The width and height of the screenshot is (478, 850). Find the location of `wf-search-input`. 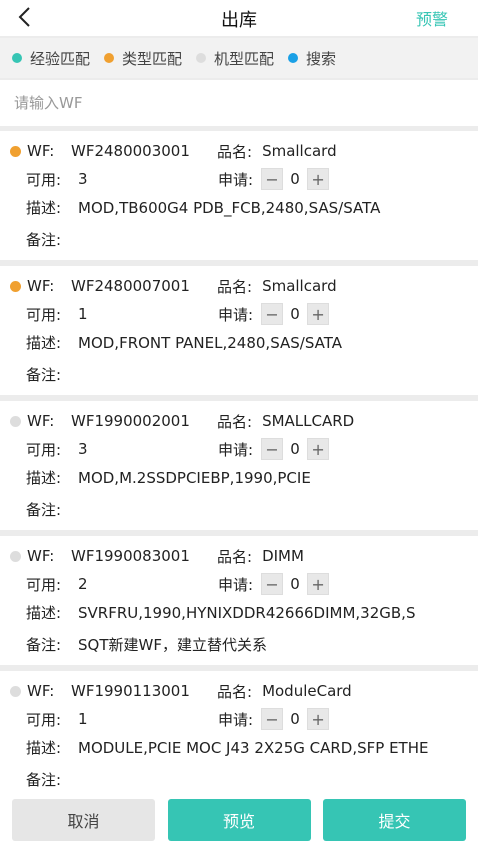

wf-search-input is located at coordinates (239, 103).